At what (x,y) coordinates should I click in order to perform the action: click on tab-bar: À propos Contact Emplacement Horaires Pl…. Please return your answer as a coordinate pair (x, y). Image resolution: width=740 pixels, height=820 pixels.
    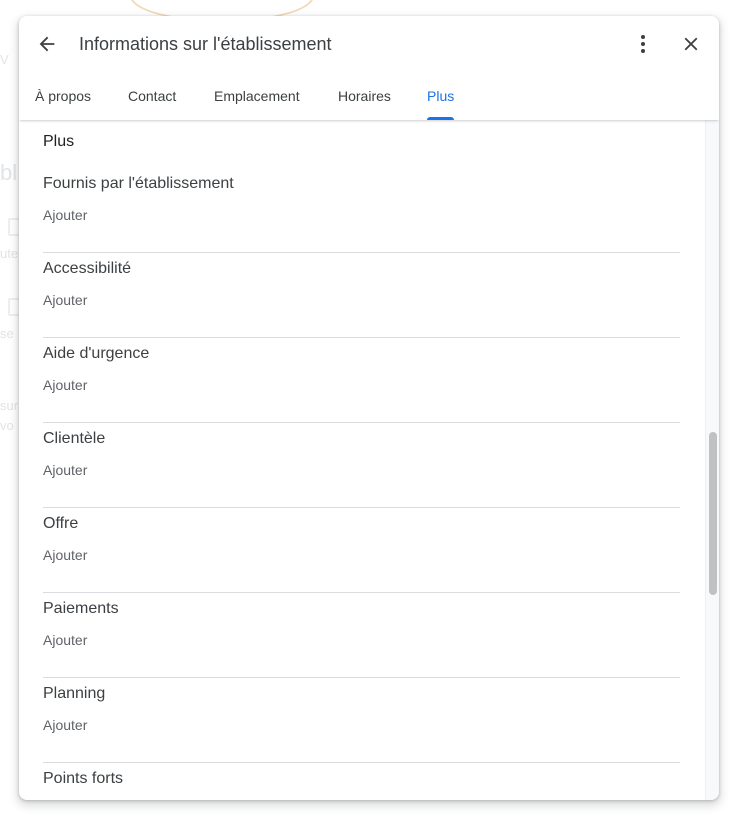
    Looking at the image, I should click on (369, 100).